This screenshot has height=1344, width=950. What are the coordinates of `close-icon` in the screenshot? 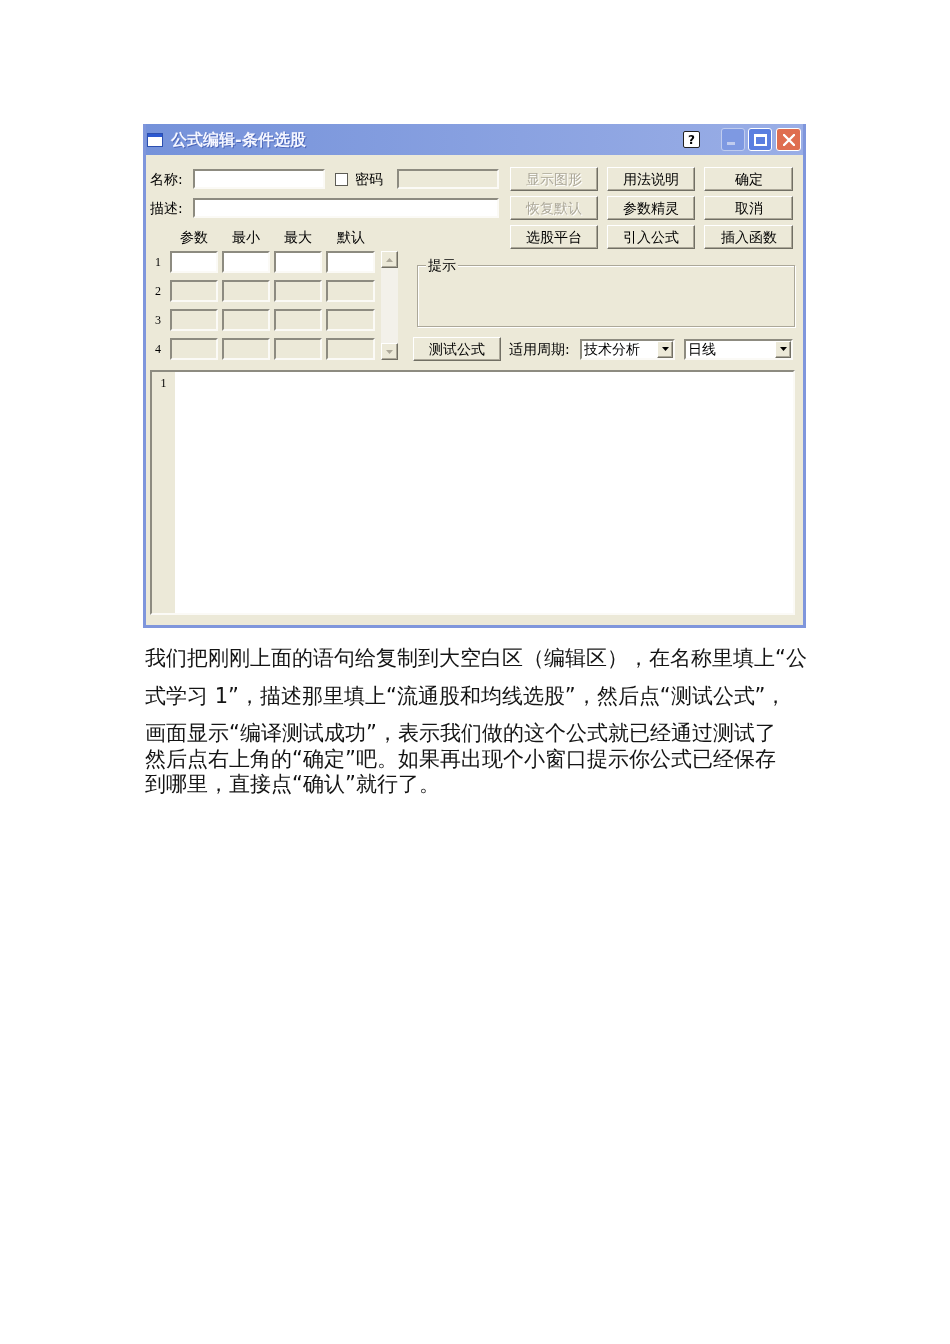 It's located at (788, 139).